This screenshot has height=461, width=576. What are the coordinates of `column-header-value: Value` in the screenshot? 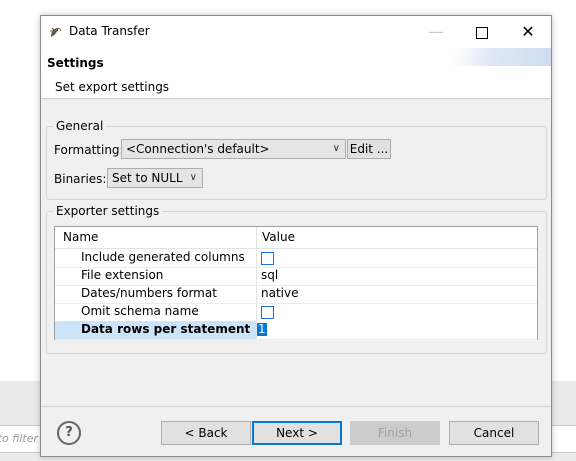 It's located at (278, 237).